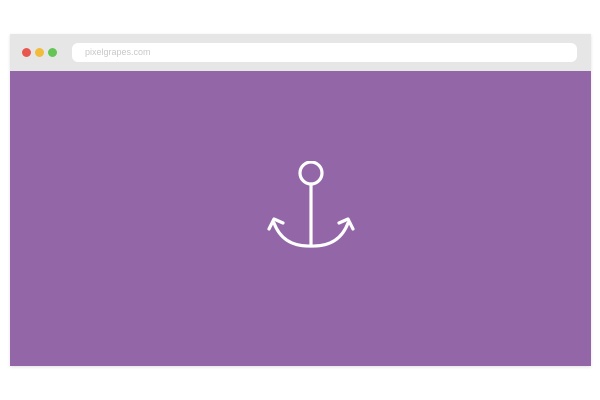  I want to click on minimize-window-button, so click(39, 52).